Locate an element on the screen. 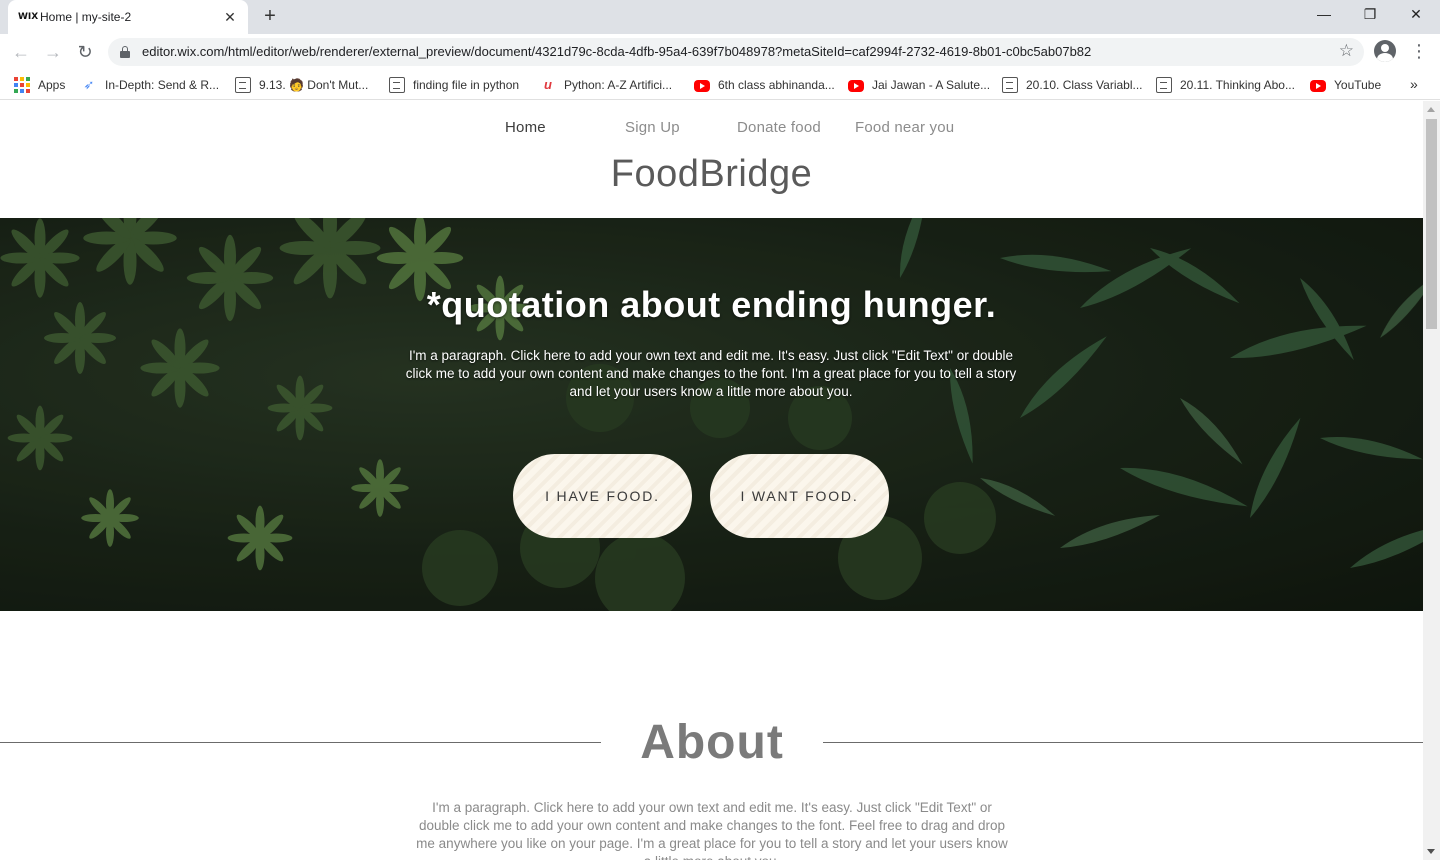 The height and width of the screenshot is (860, 1440). browser-tab-active: WIX Home | my-site-2 ✕ is located at coordinates (128, 17).